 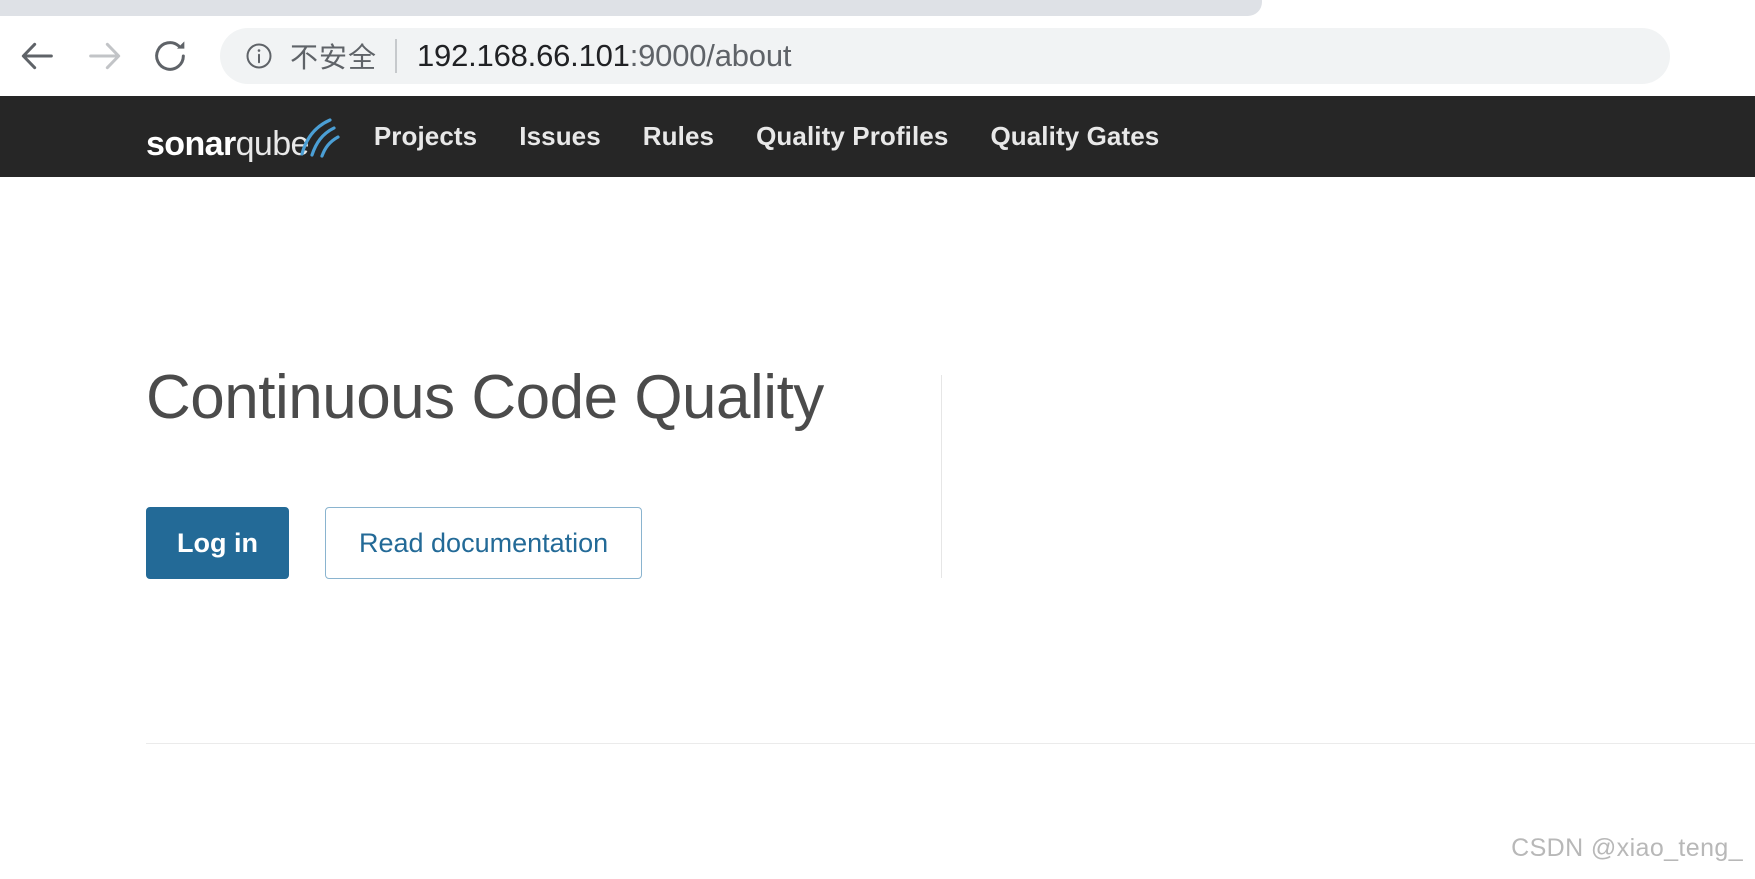 What do you see at coordinates (1627, 848) in the screenshot?
I see `watermark-text: CSDN @xiao_teng_` at bounding box center [1627, 848].